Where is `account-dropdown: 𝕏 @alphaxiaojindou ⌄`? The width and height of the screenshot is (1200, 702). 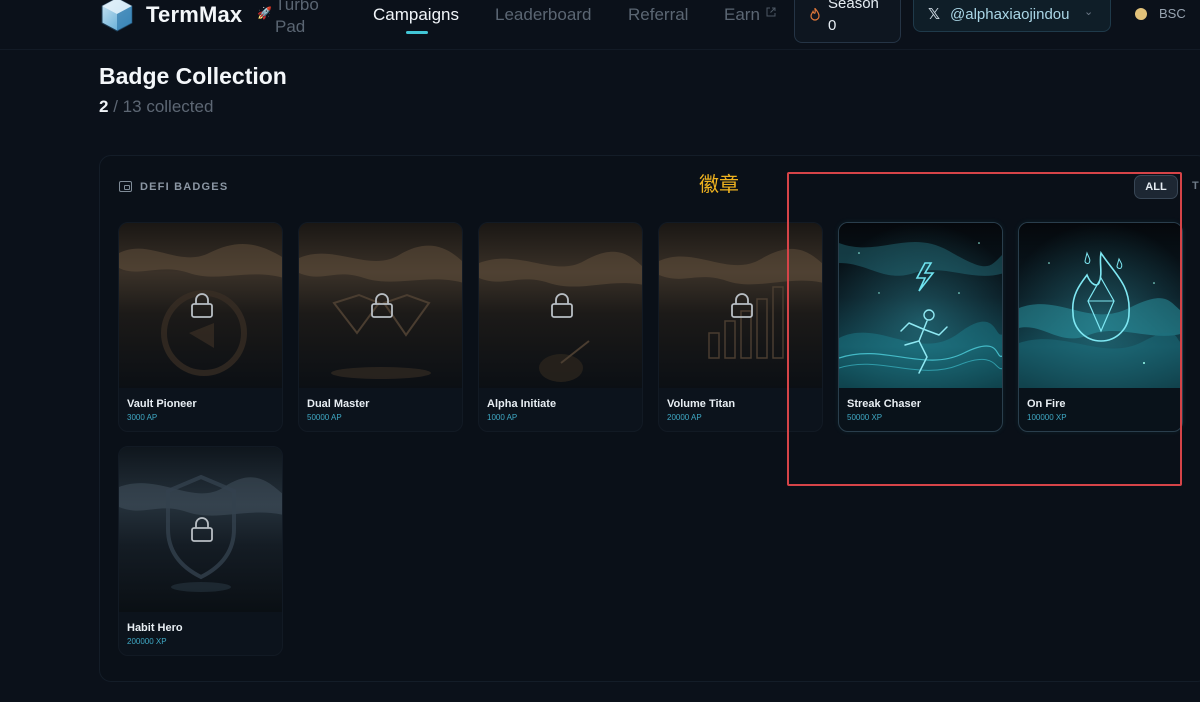 account-dropdown: 𝕏 @alphaxiaojindou ⌄ is located at coordinates (1012, 16).